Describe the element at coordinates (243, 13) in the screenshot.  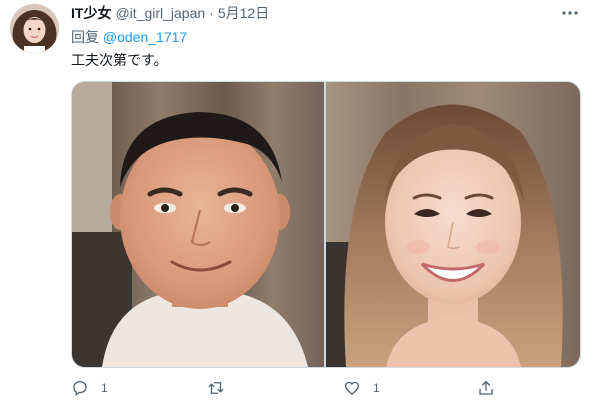
I see `tweet-date: 5月12日` at that location.